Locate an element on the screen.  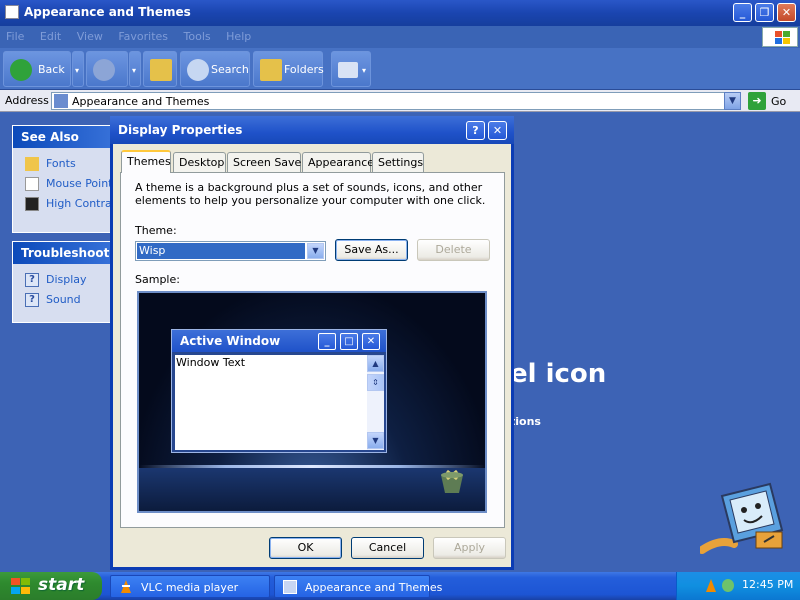
tray-network-icon is located at coordinates (728, 585).